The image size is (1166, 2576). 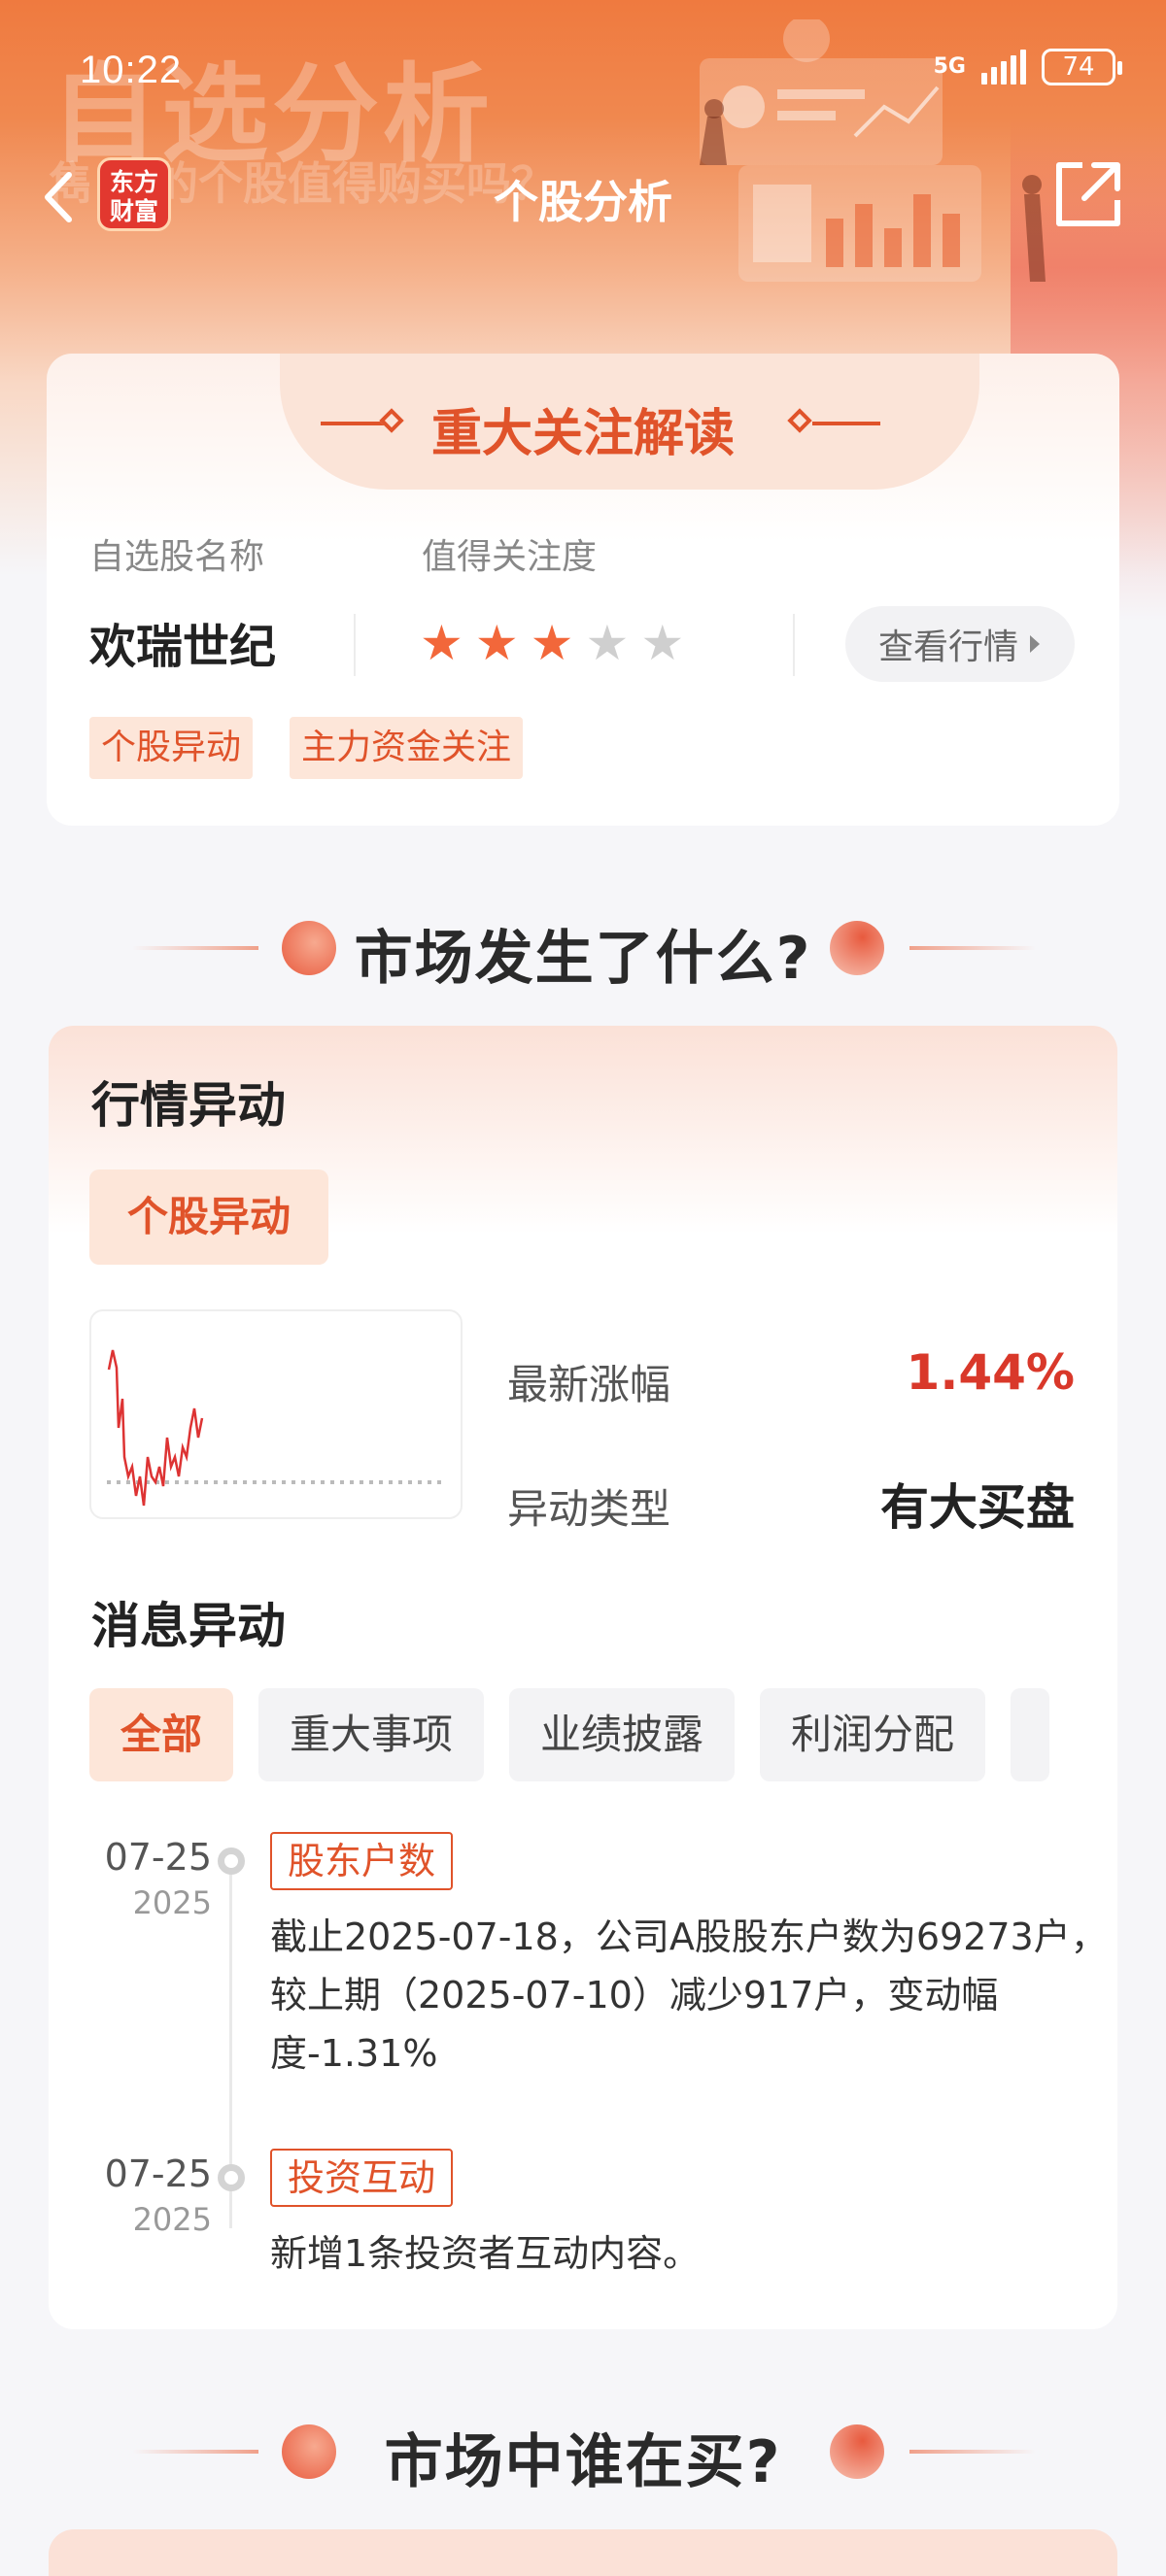 I want to click on page-title: 个股分析, so click(x=583, y=202).